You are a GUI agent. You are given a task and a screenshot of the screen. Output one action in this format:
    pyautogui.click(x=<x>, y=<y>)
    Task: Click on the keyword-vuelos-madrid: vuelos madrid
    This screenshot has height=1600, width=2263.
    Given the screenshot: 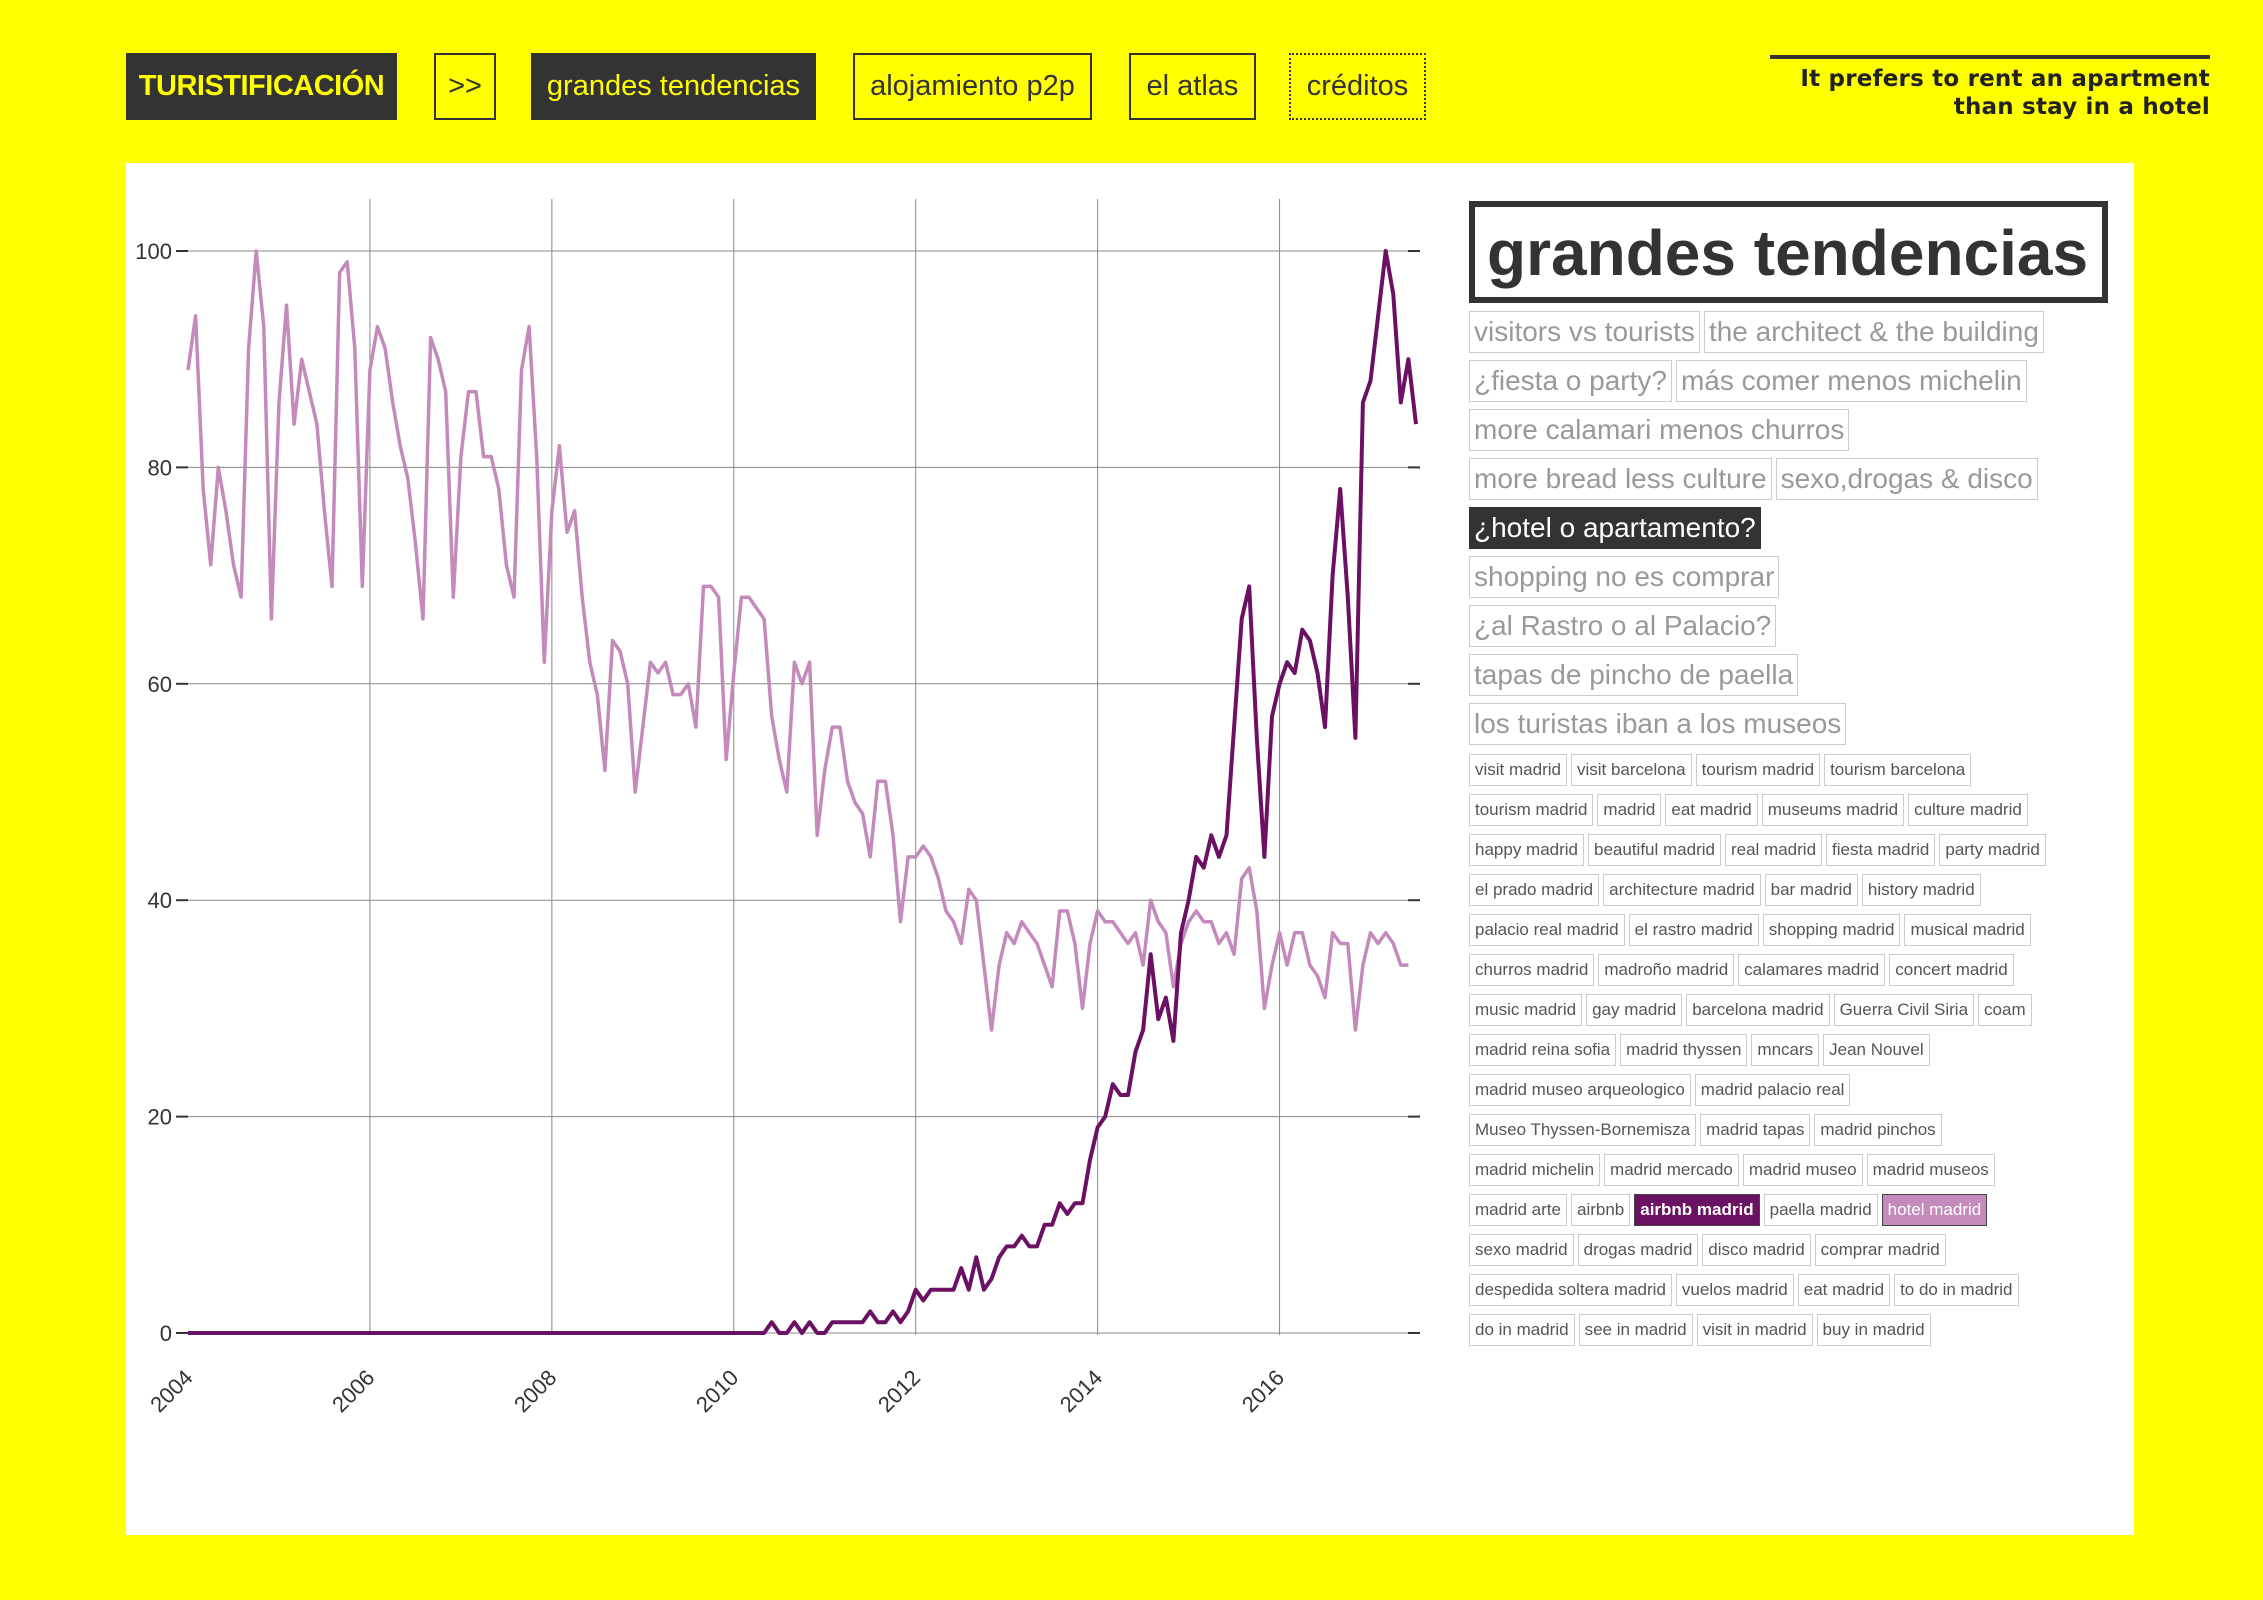 What is the action you would take?
    pyautogui.click(x=1734, y=1290)
    